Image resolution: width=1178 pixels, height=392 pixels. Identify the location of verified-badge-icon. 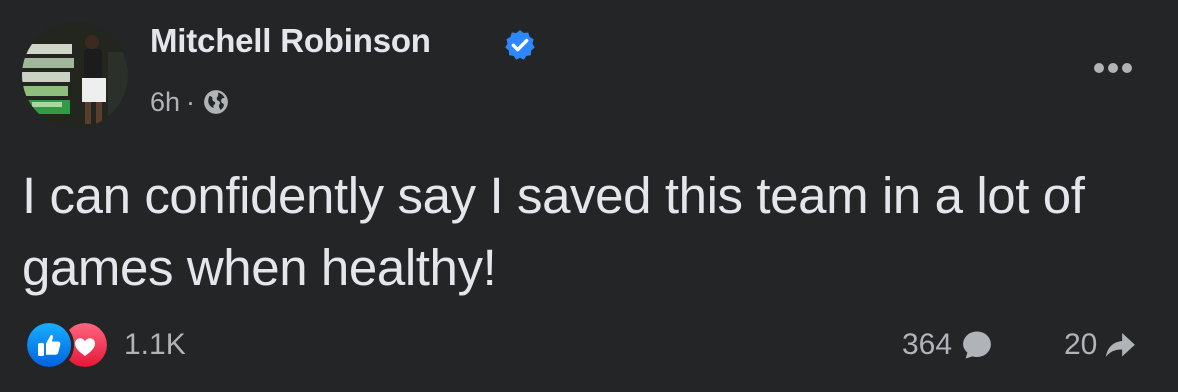
(520, 45).